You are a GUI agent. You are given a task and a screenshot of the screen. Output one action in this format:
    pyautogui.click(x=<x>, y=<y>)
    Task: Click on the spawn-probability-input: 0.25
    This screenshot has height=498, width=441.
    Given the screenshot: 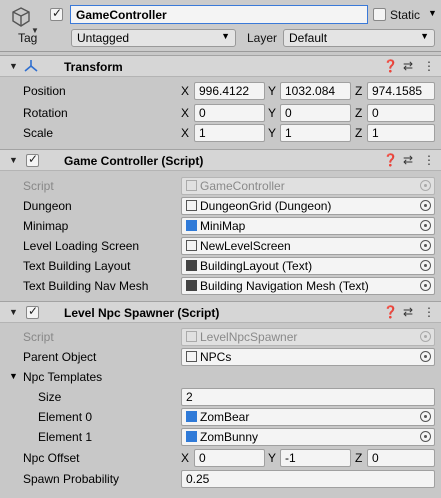 What is the action you would take?
    pyautogui.click(x=308, y=479)
    